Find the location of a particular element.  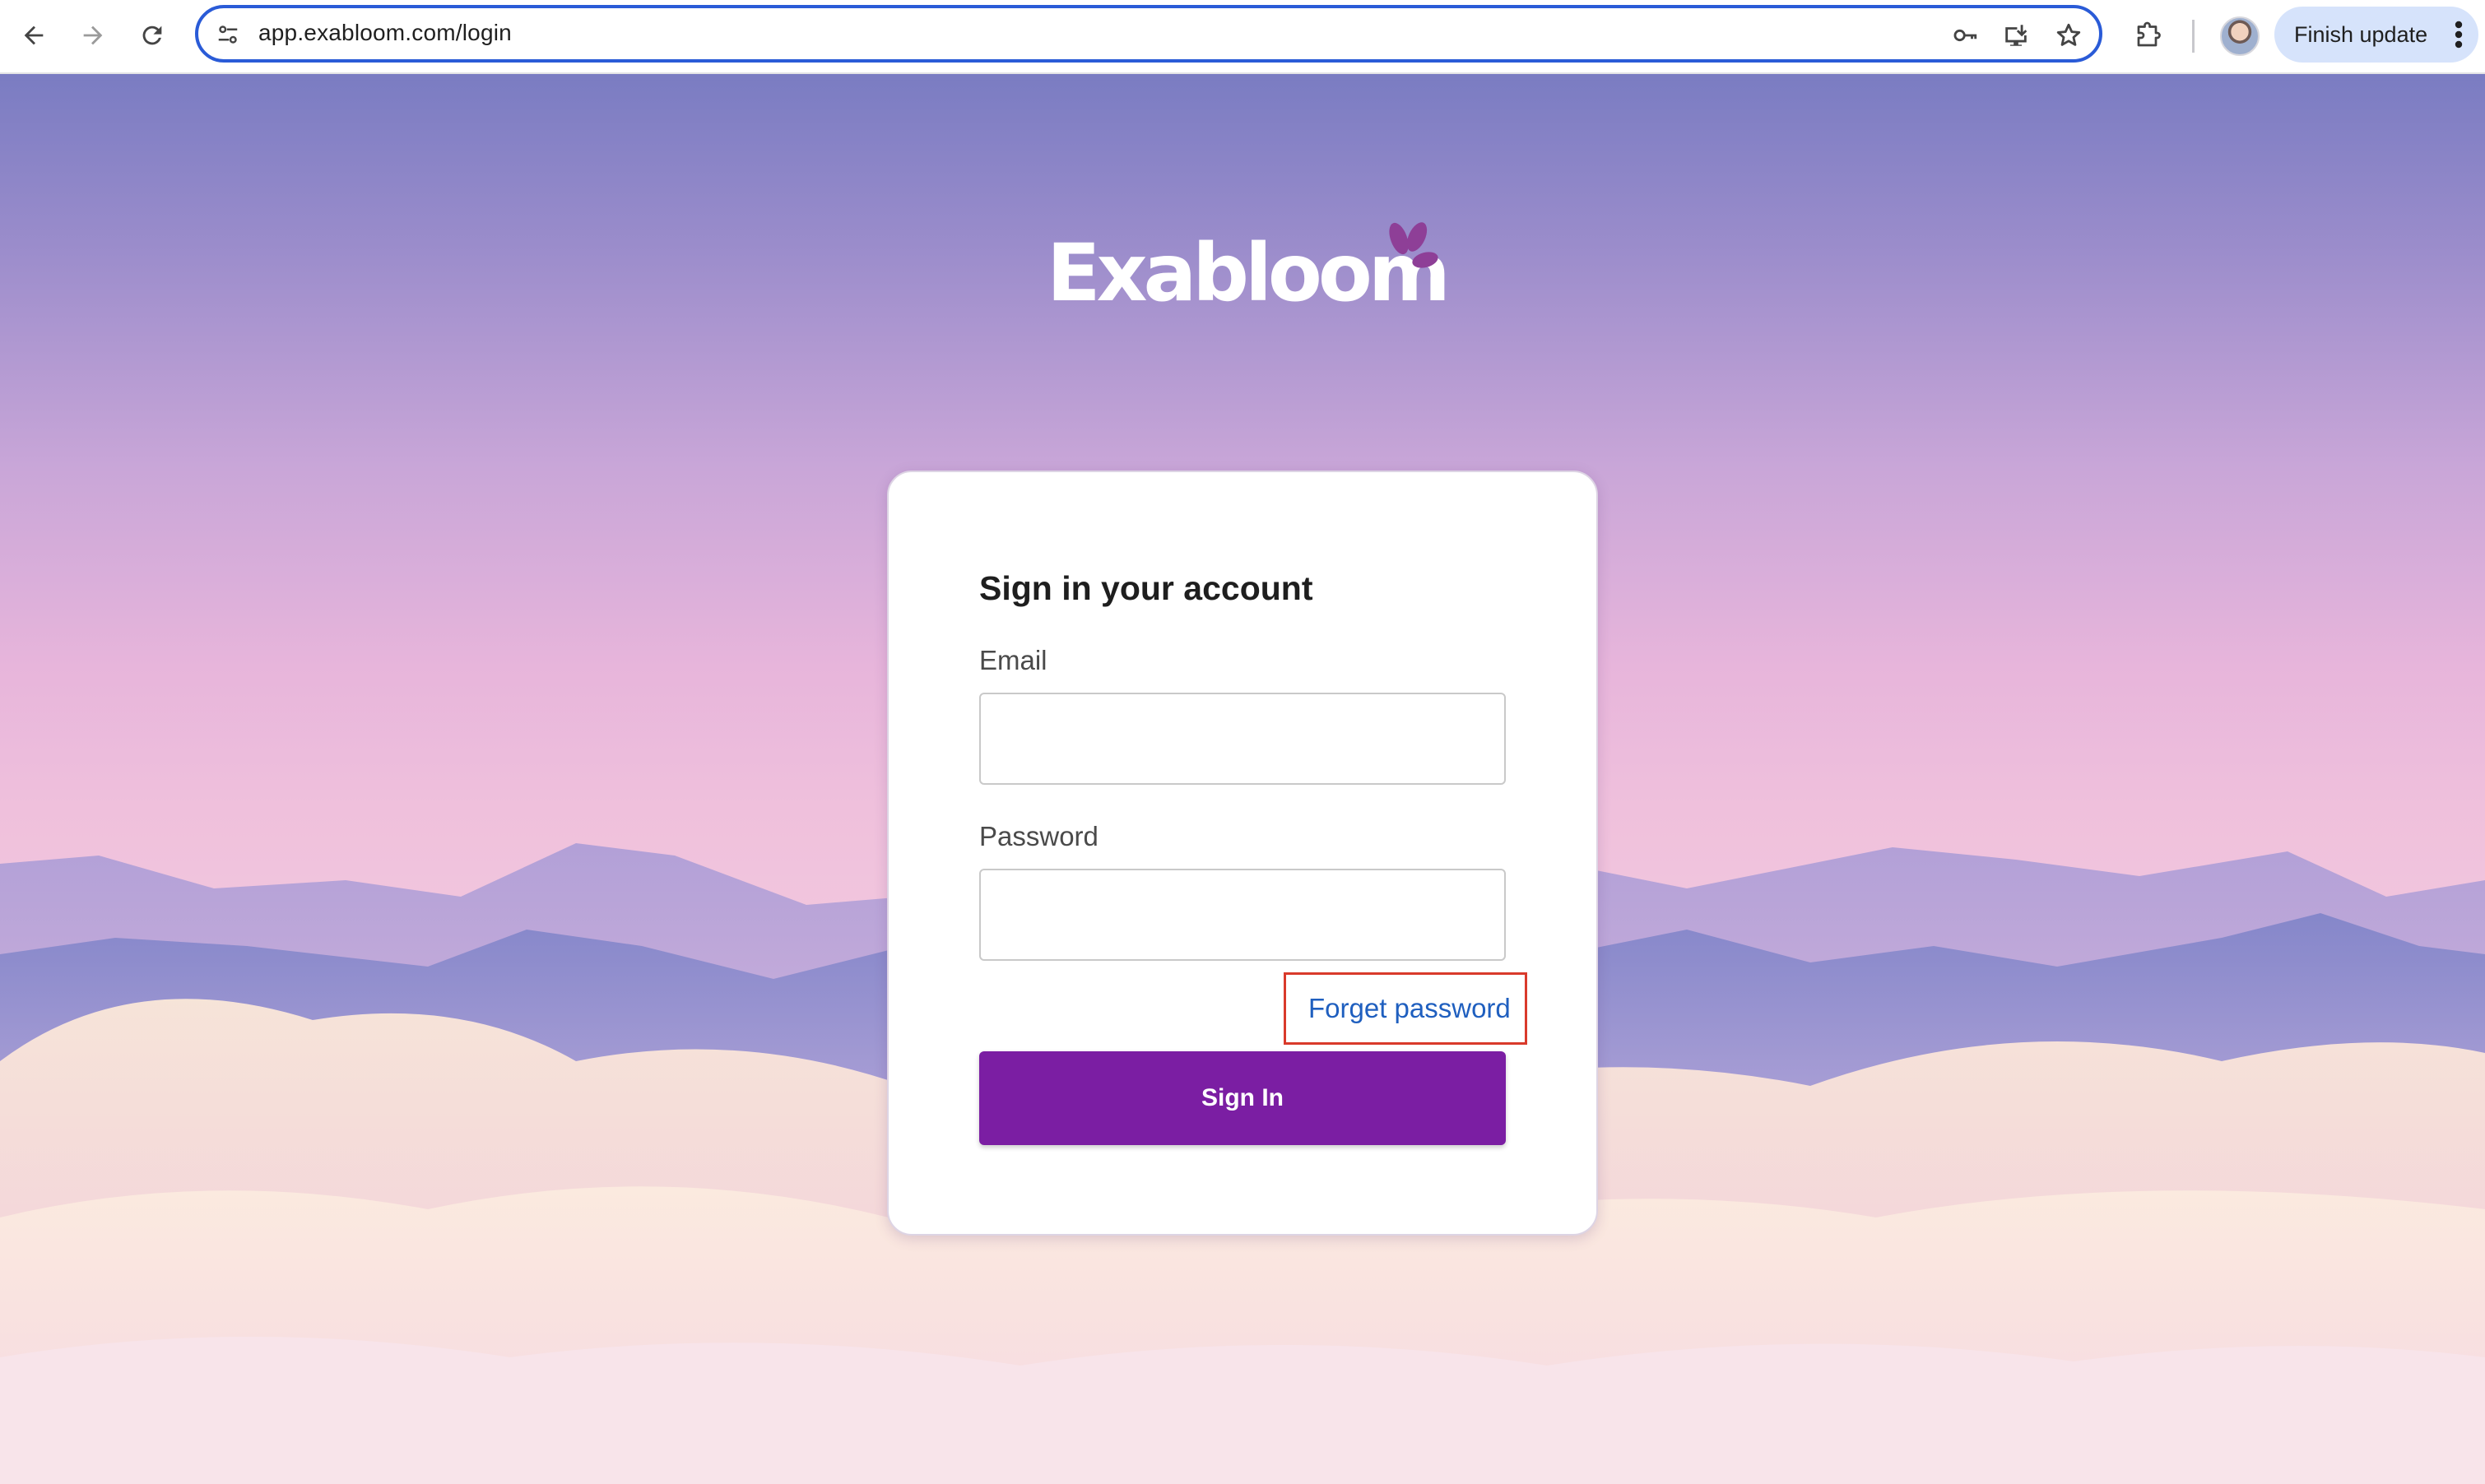

sign-in-button: Sign In is located at coordinates (1242, 1098).